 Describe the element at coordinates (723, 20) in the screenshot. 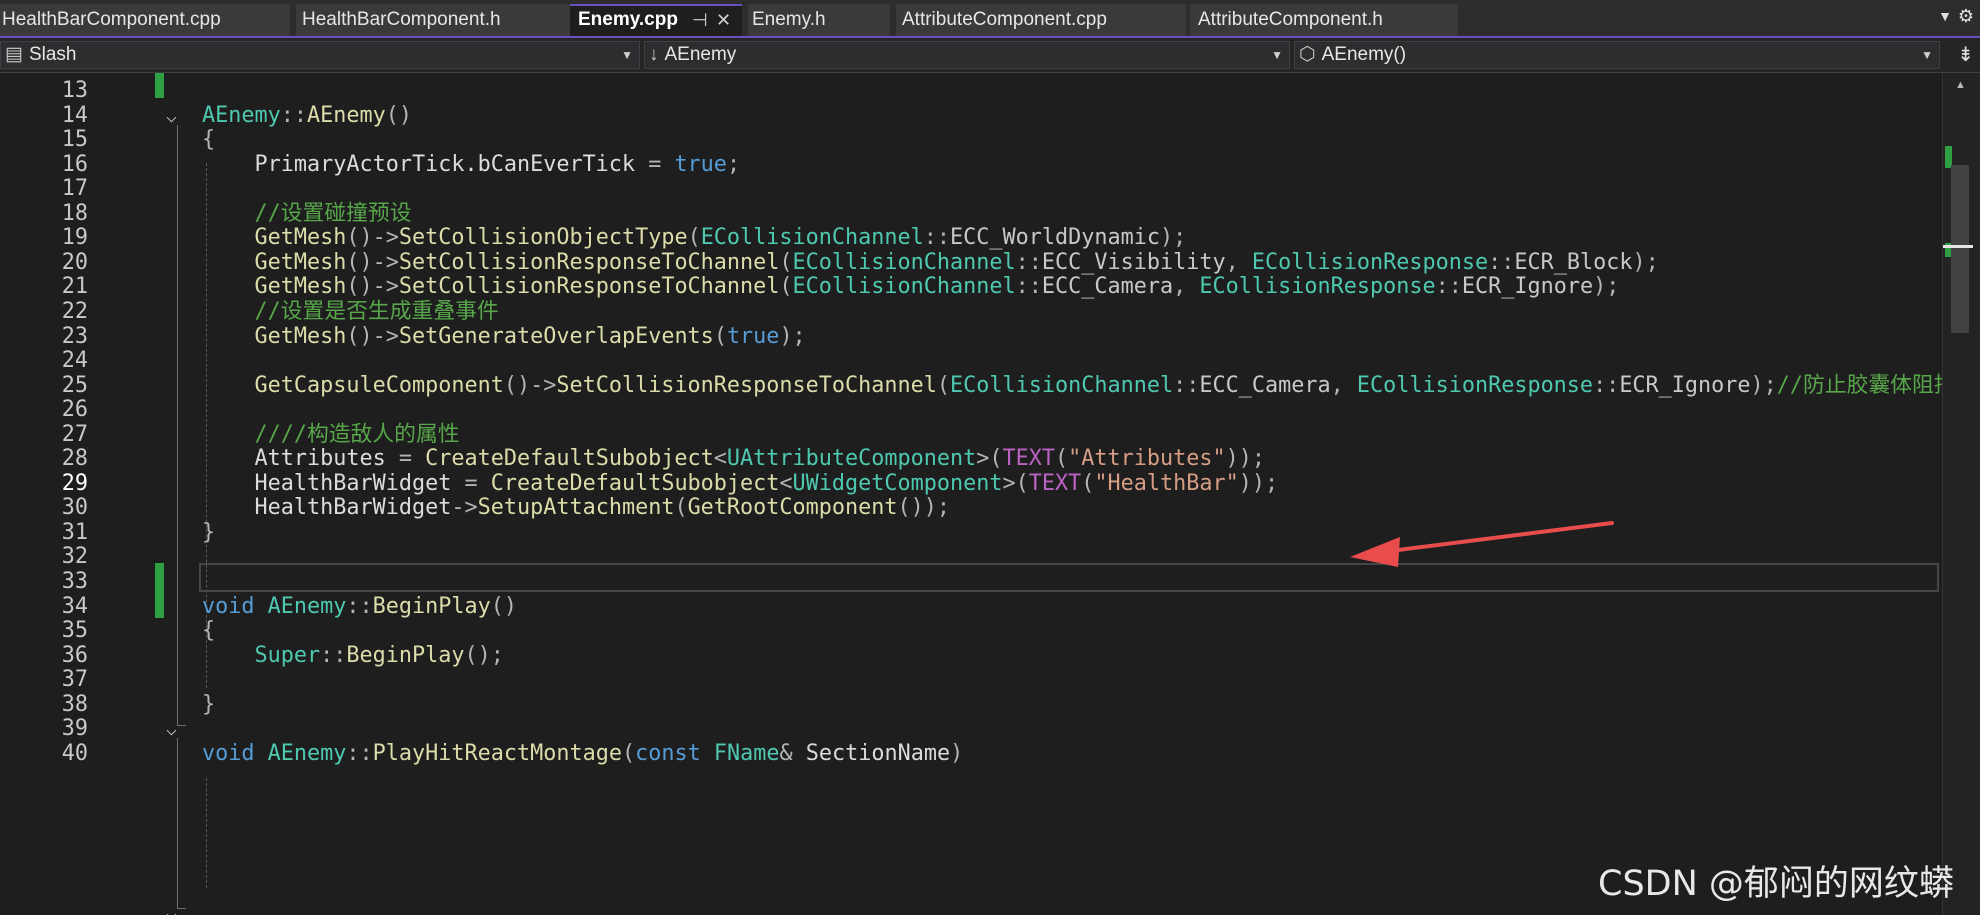

I see `close-icon: ✕` at that location.